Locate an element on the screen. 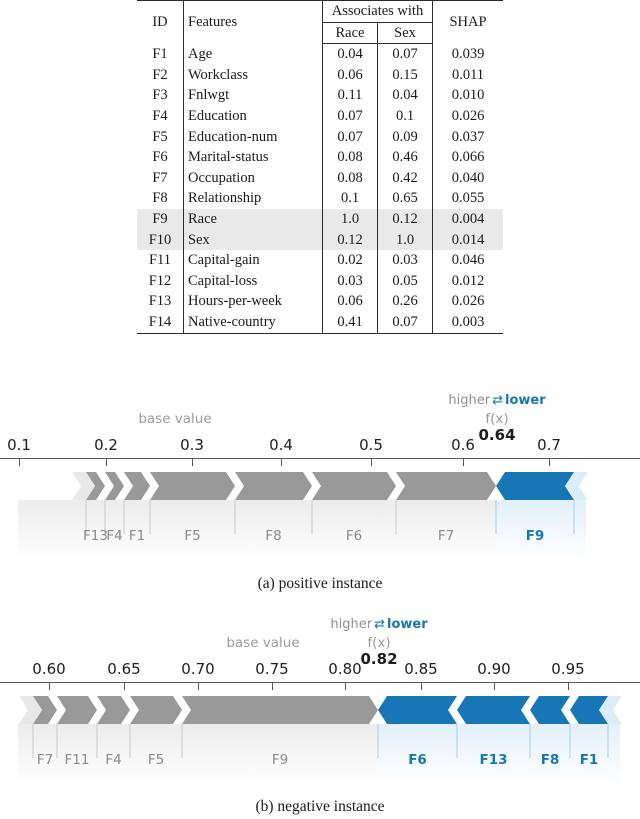 The image size is (640, 819). cell-shap: 0.003 is located at coordinates (467, 322).